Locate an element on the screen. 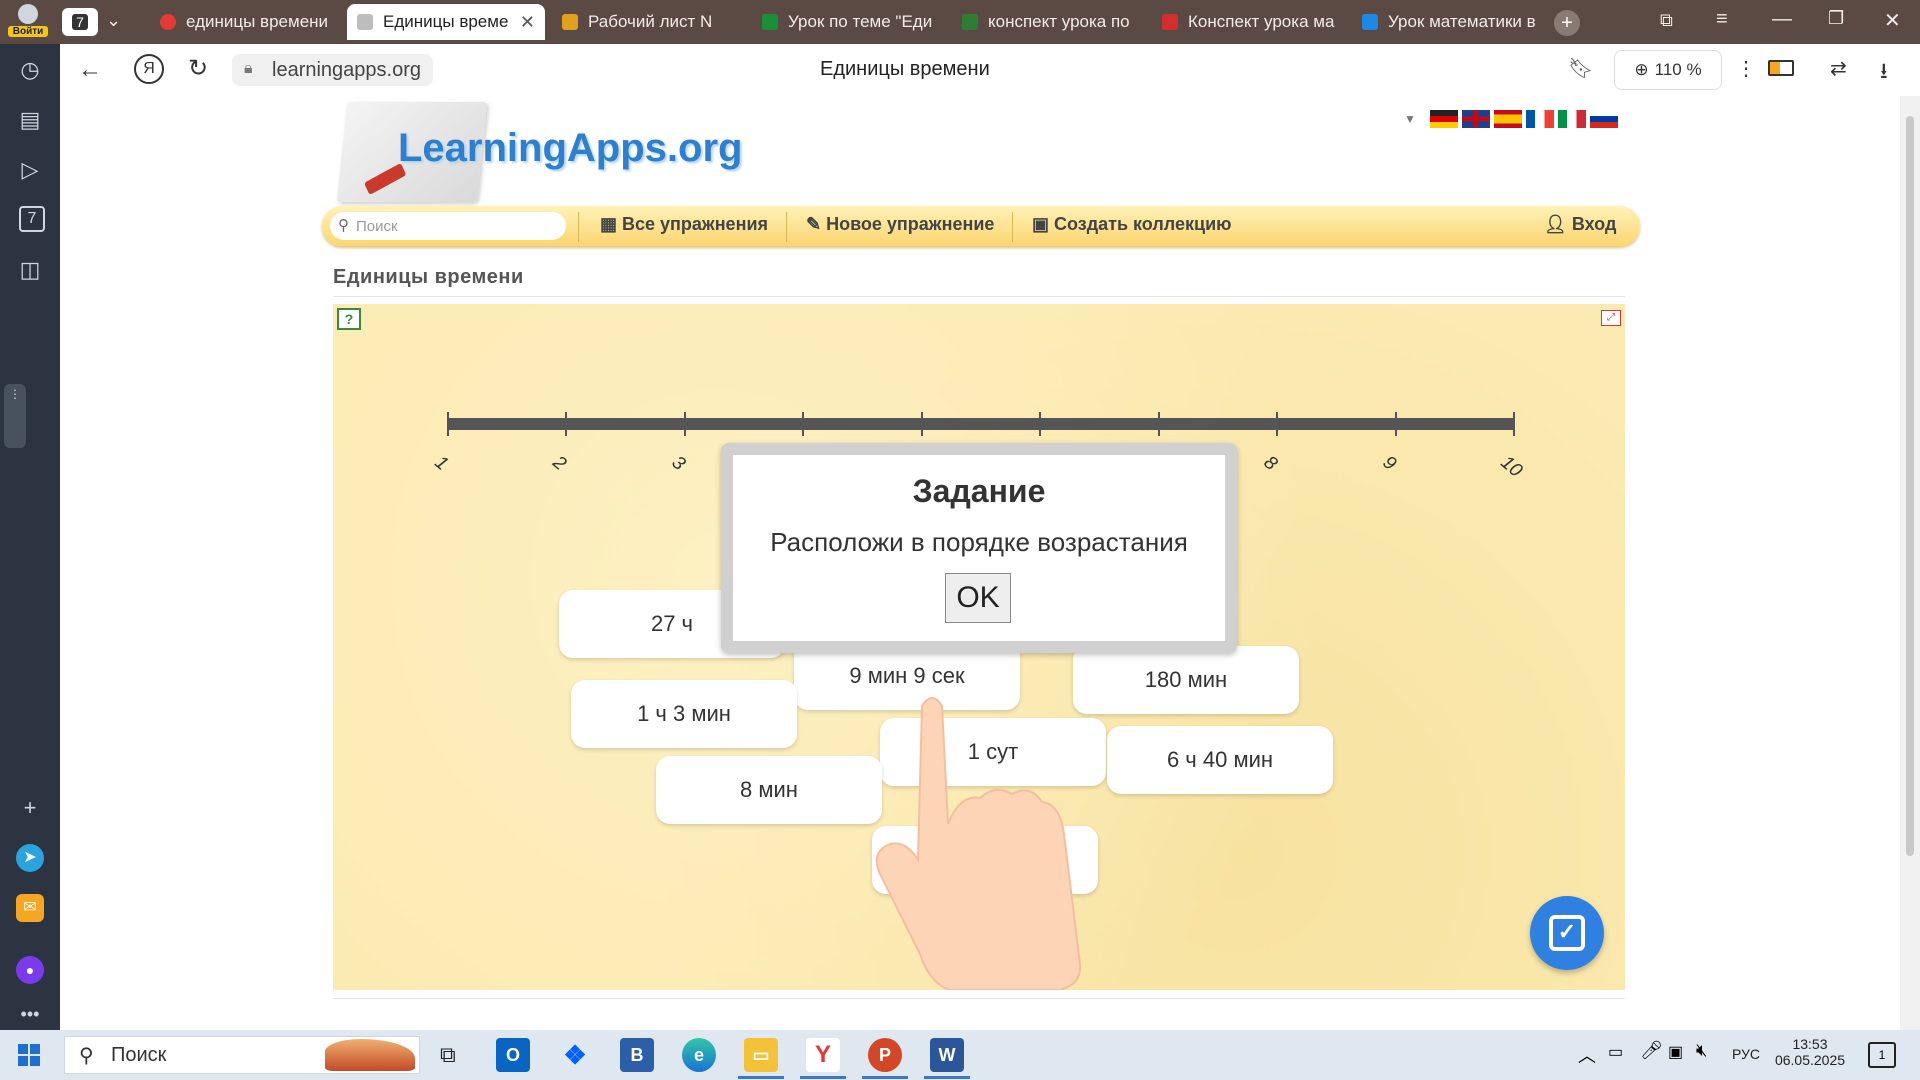 This screenshot has width=1920, height=1080. tab-counter-button: 7 is located at coordinates (80, 22).